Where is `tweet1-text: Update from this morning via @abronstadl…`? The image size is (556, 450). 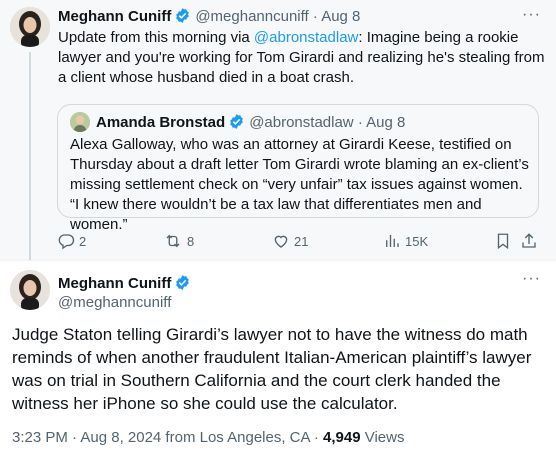
tweet1-text: Update from this morning via @abronstadl… is located at coordinates (304, 58).